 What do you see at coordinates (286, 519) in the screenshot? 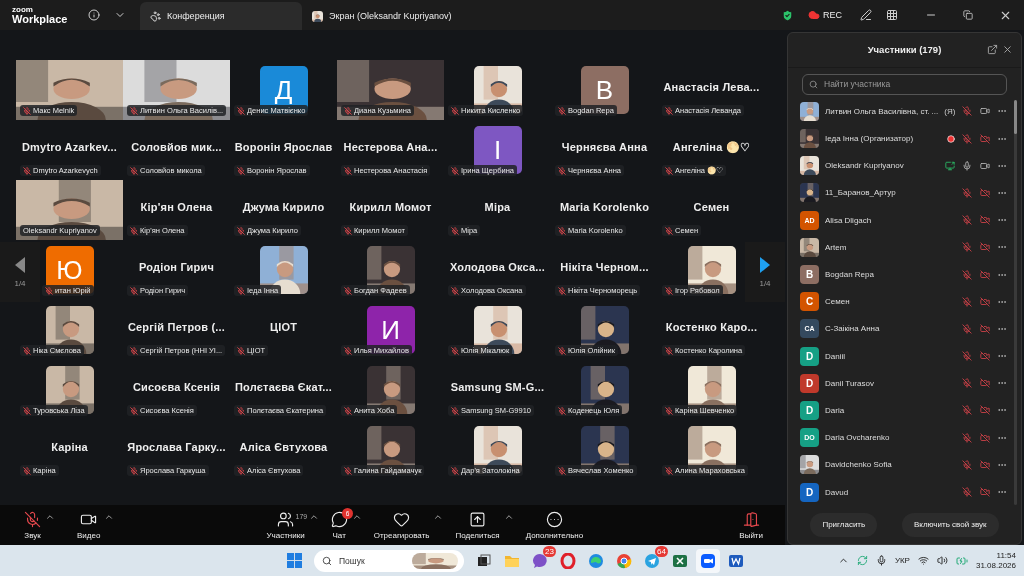
I see `people-icon` at bounding box center [286, 519].